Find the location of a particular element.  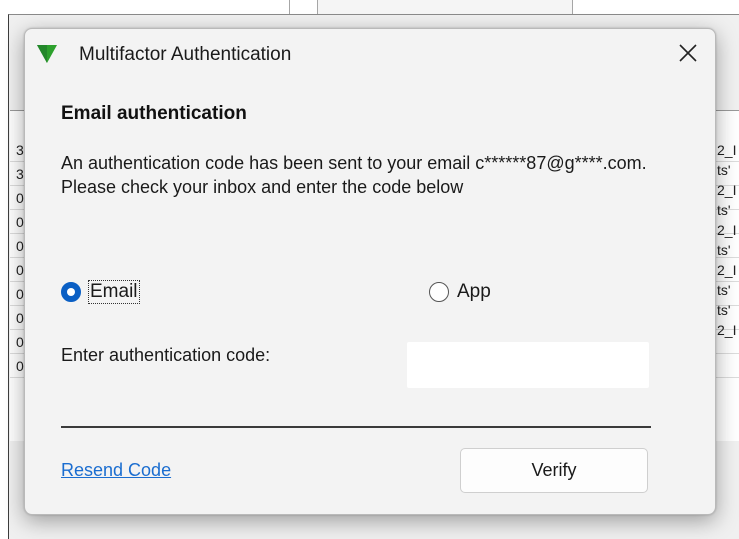

authentication-code-input is located at coordinates (528, 365).